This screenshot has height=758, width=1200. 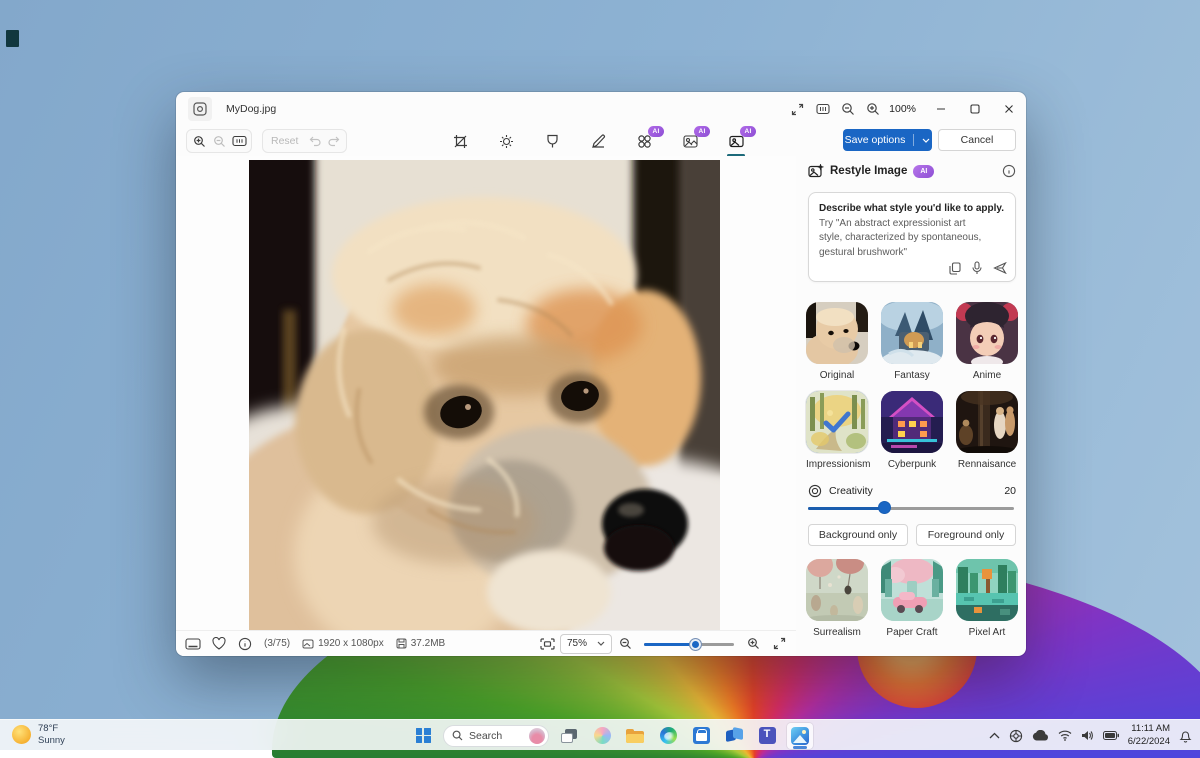 I want to click on style-card-rennaisance: Rennaisance, so click(x=987, y=430).